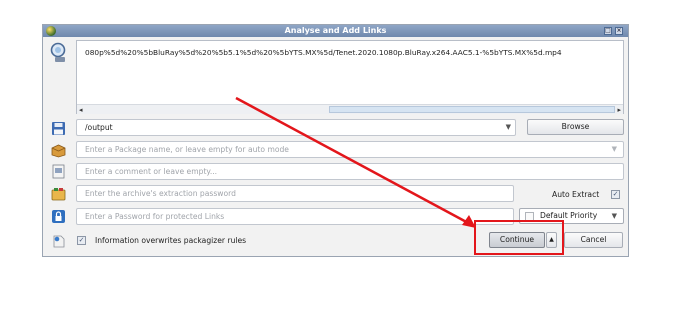  What do you see at coordinates (519, 237) in the screenshot?
I see `annotation-highlight-box` at bounding box center [519, 237].